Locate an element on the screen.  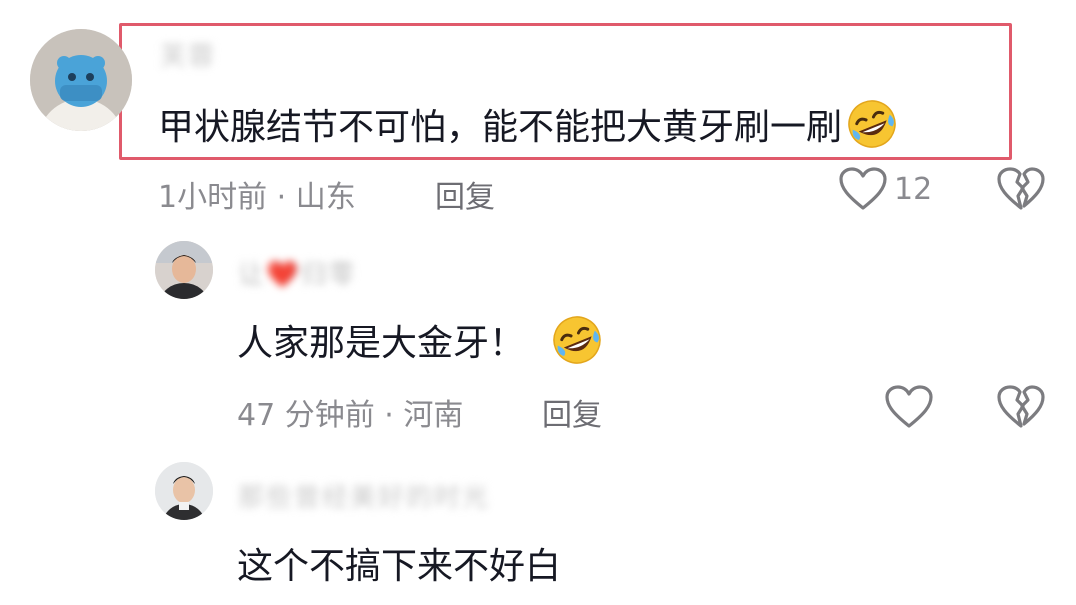
username: 让❤️归零 is located at coordinates (297, 272).